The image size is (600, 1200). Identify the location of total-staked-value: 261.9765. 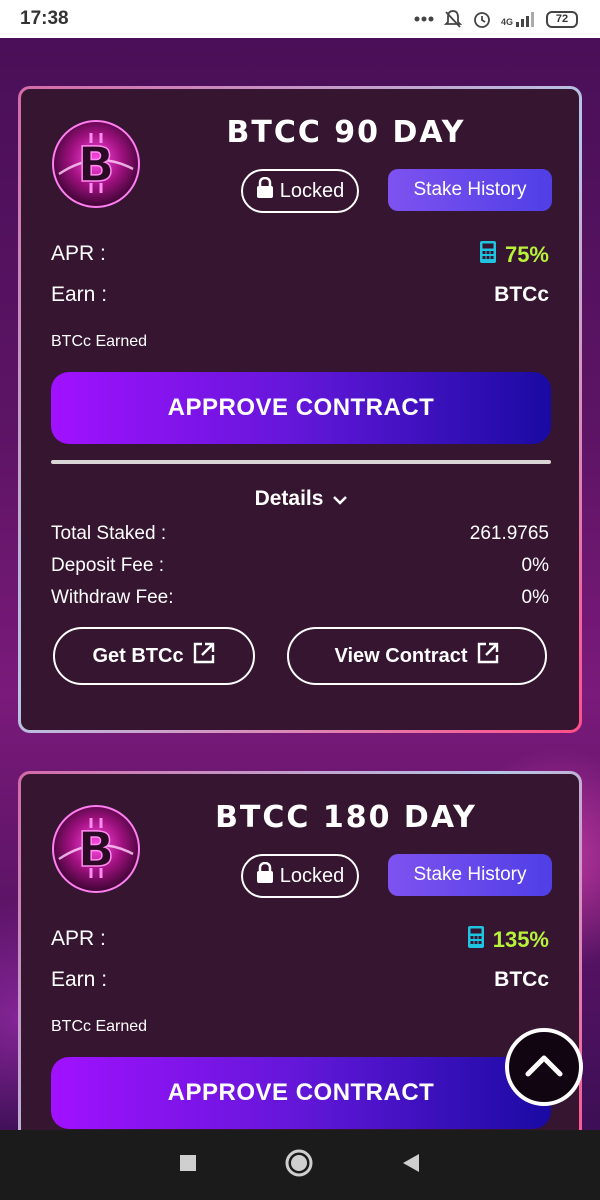
(509, 533).